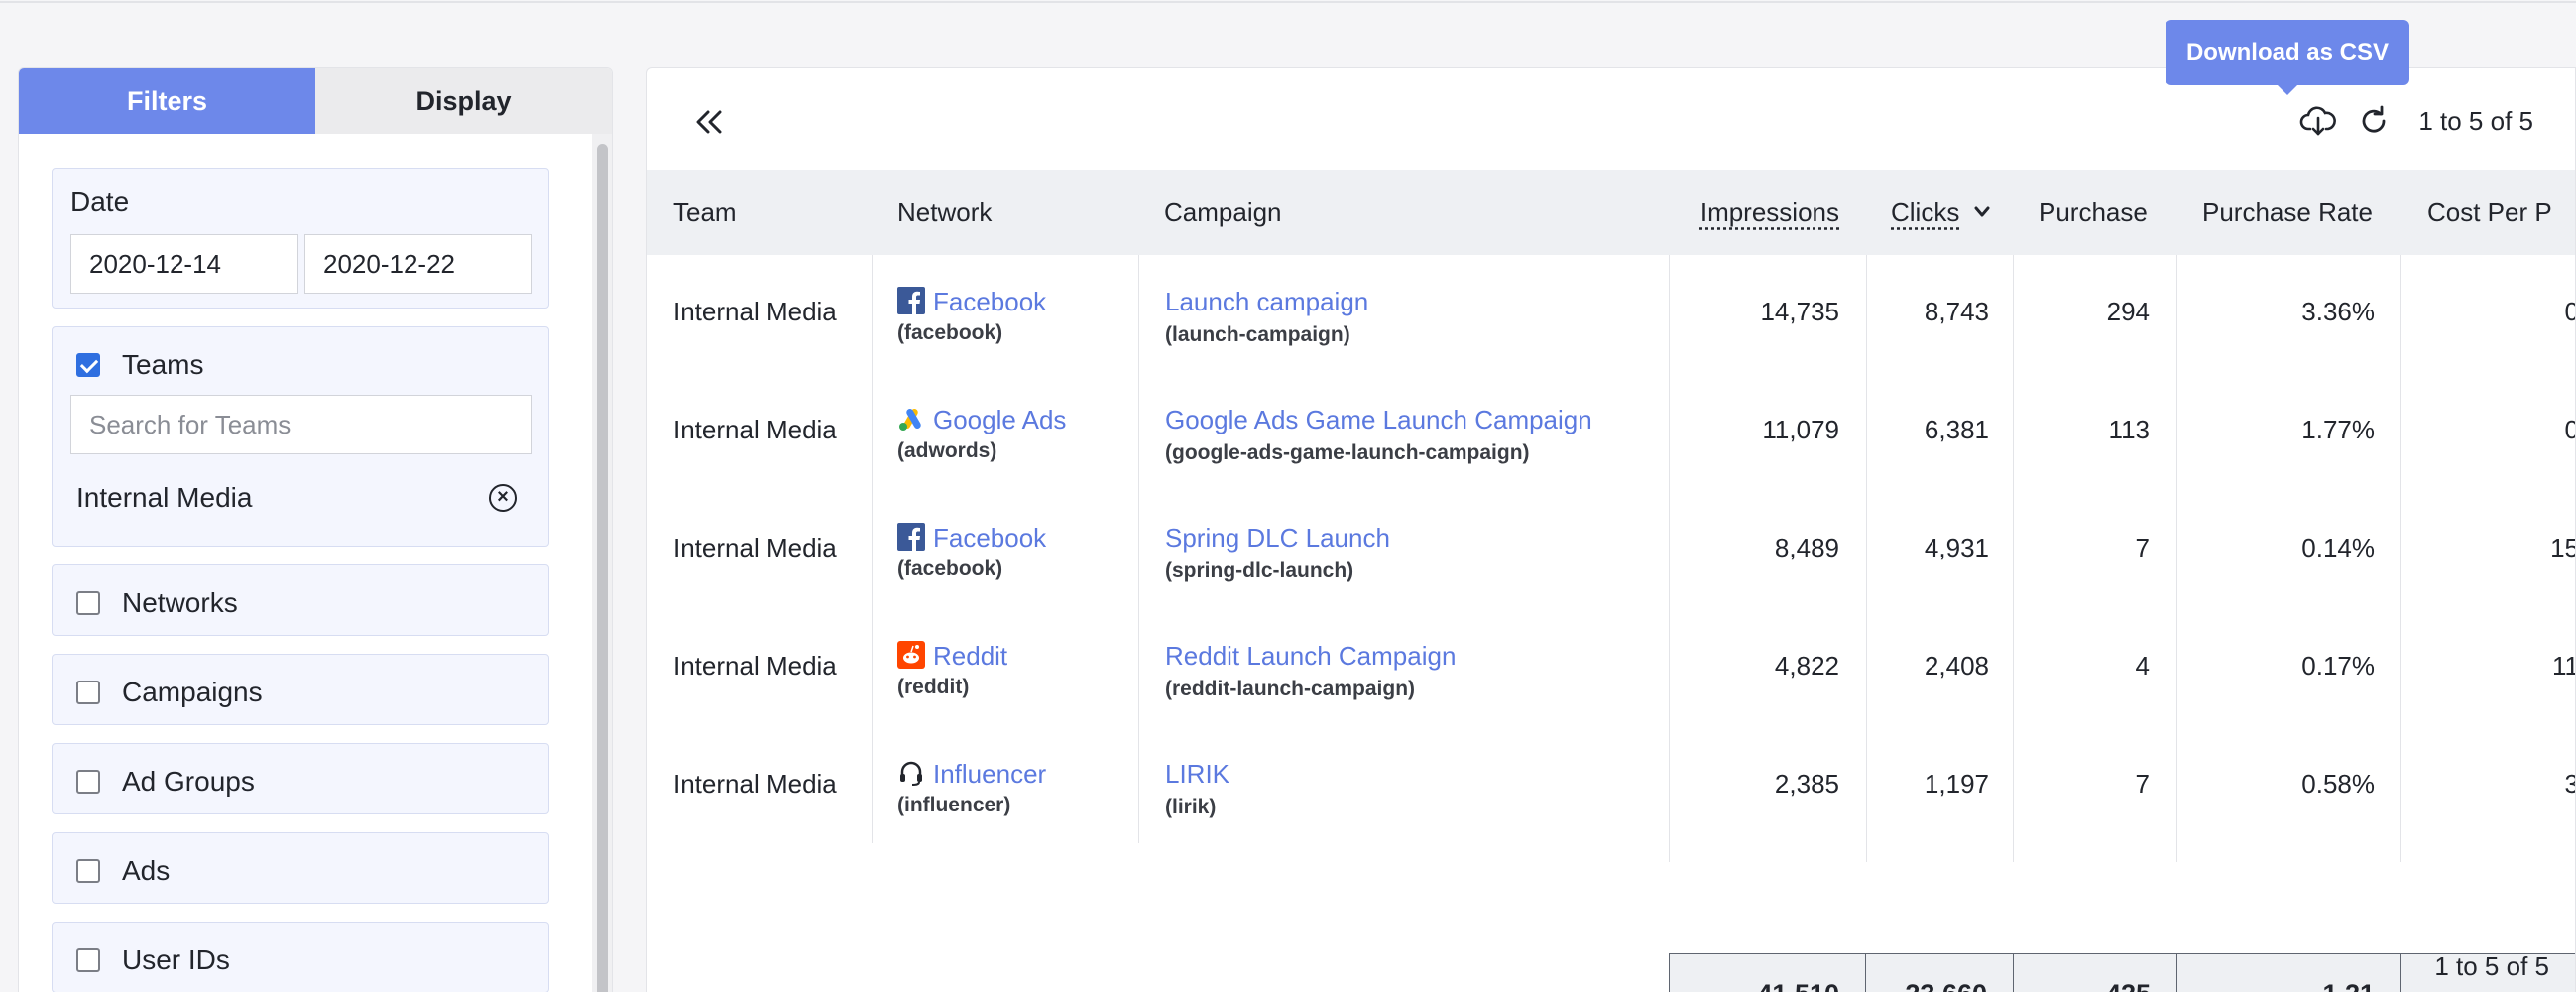 Image resolution: width=2576 pixels, height=992 pixels. Describe the element at coordinates (301, 424) in the screenshot. I see `teams-search-input: Search for Teams` at that location.